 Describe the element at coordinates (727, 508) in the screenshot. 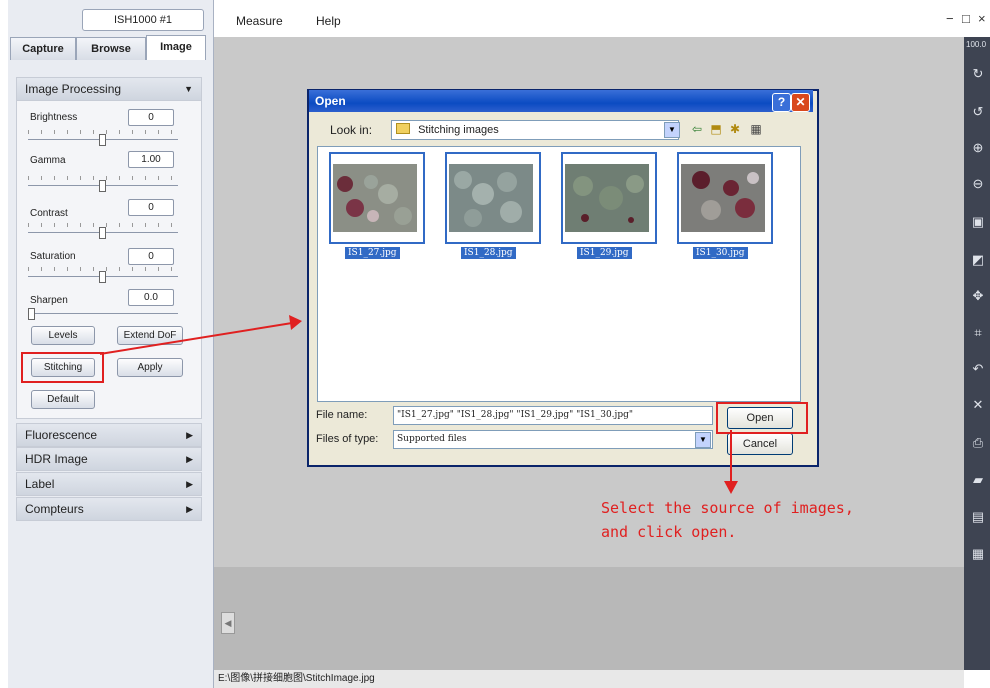

I see `annotation-line: Select the source of images,` at that location.